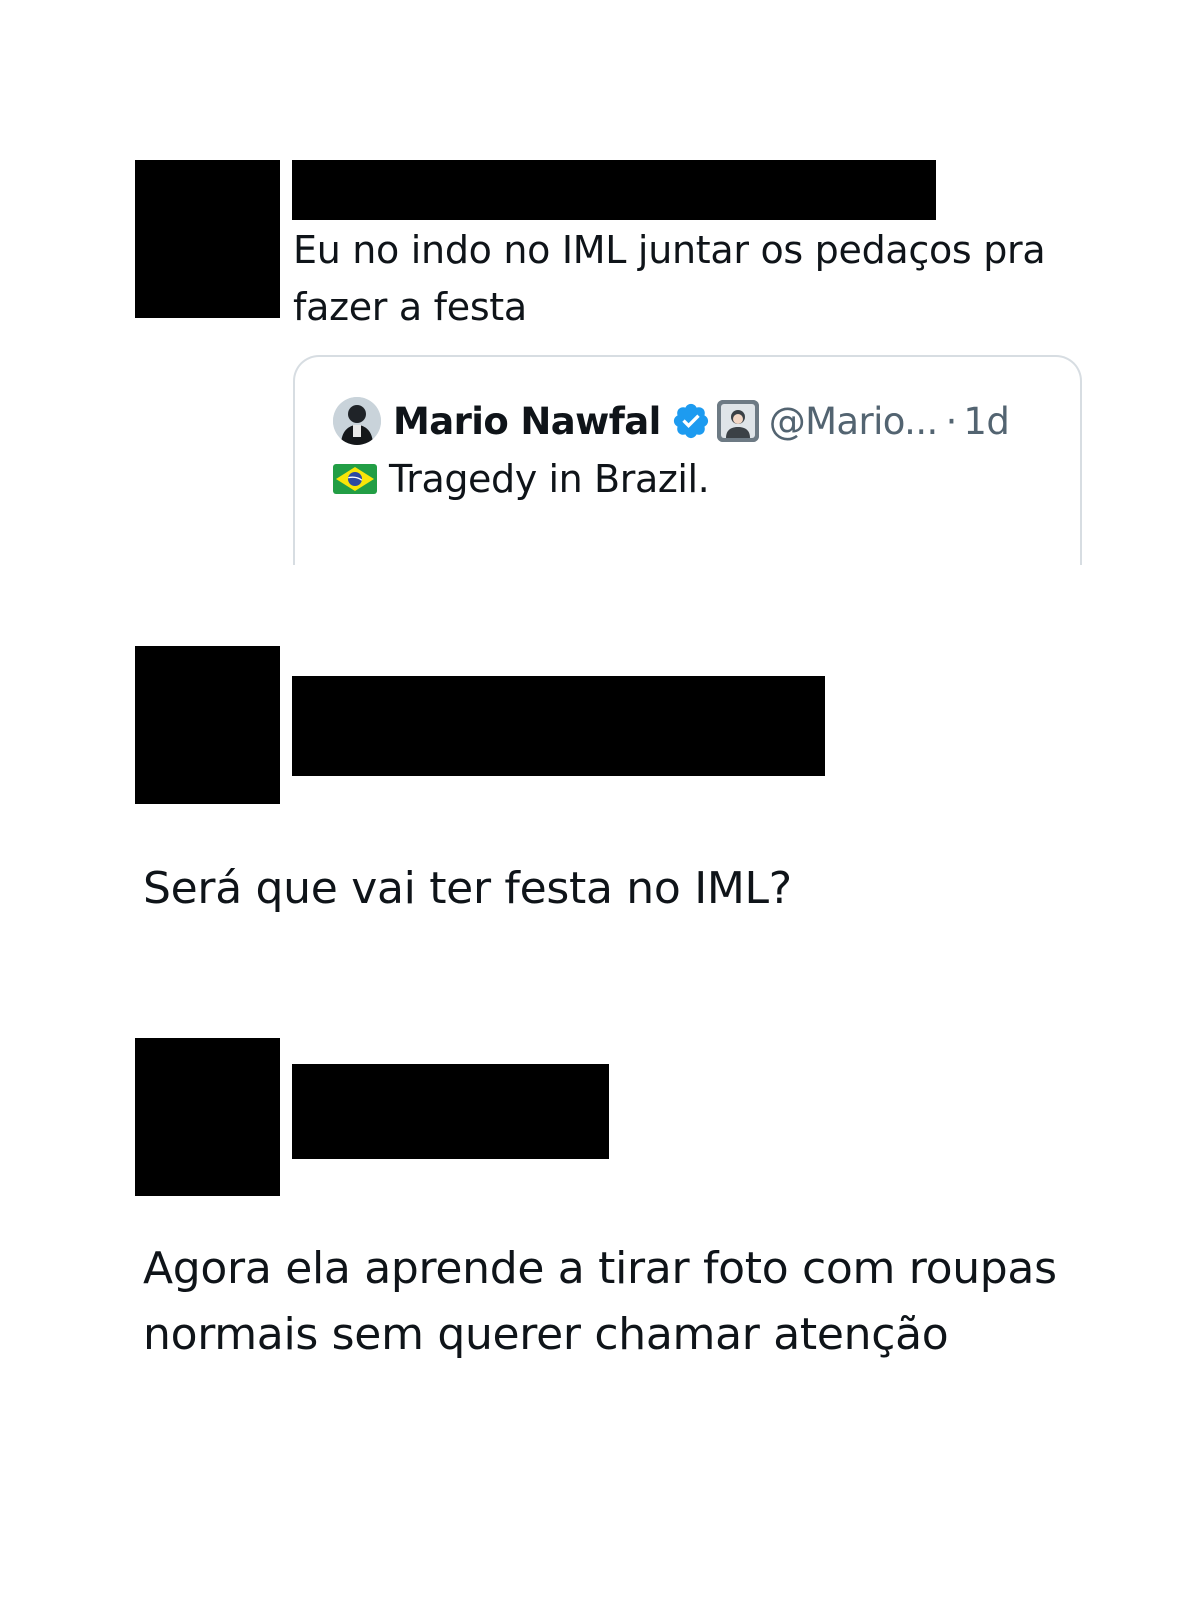 This screenshot has width=1200, height=1600. I want to click on quoted-tweet-body: Tragedy in Brazil., so click(521, 479).